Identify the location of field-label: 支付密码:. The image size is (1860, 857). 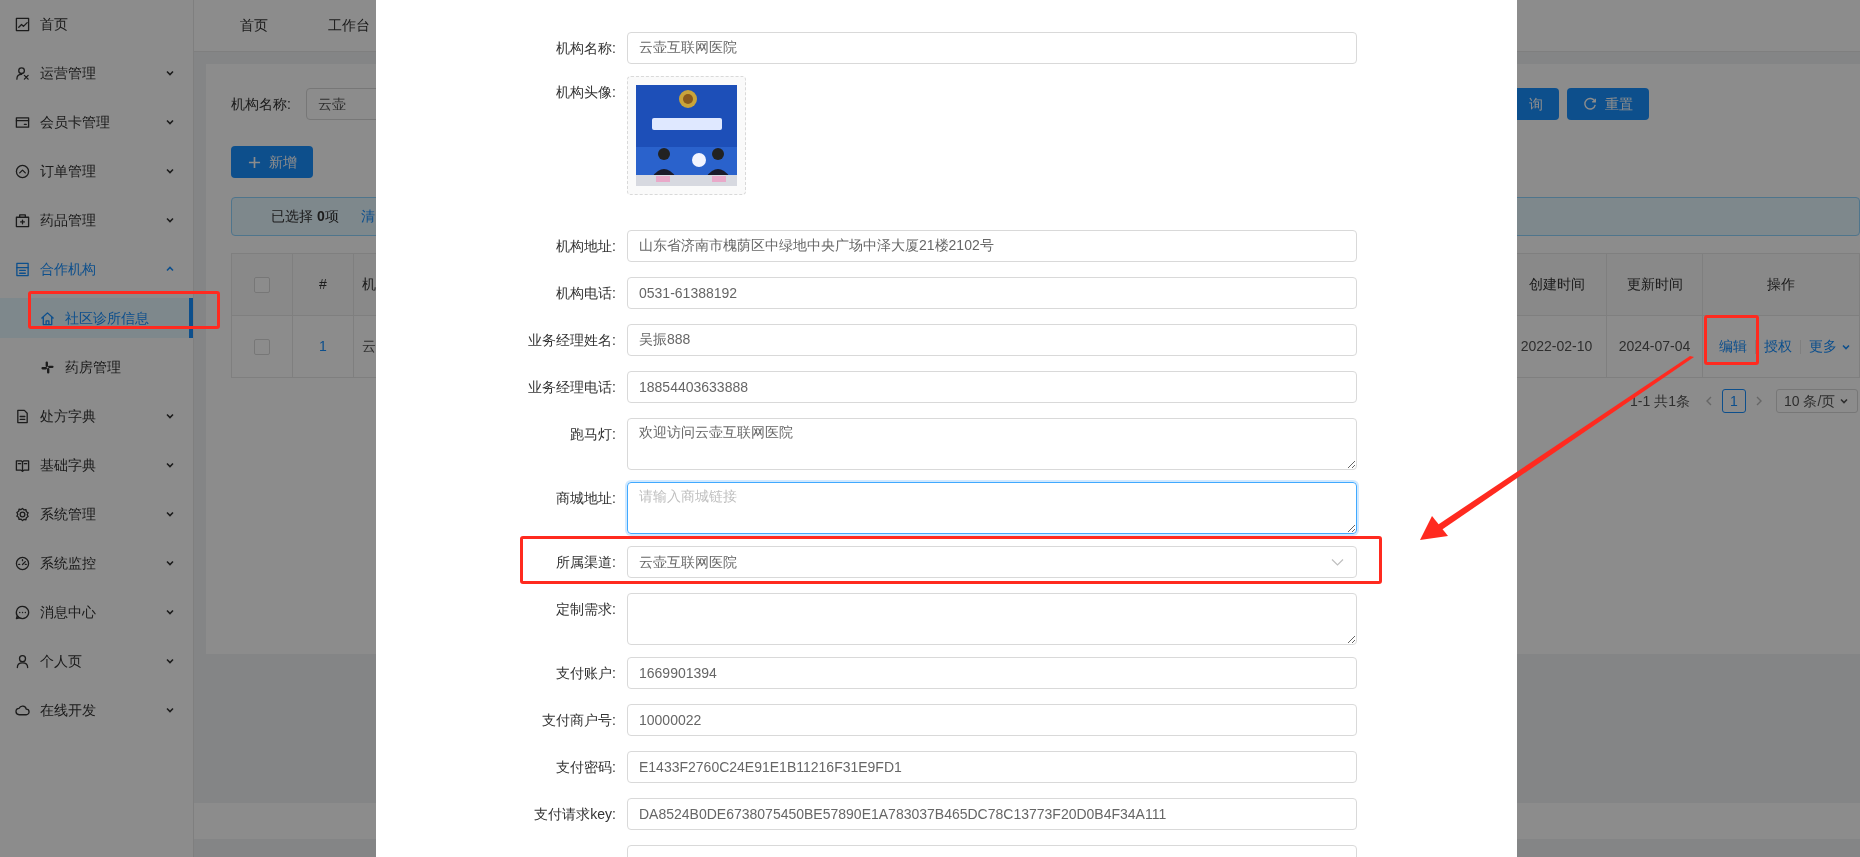
(586, 767).